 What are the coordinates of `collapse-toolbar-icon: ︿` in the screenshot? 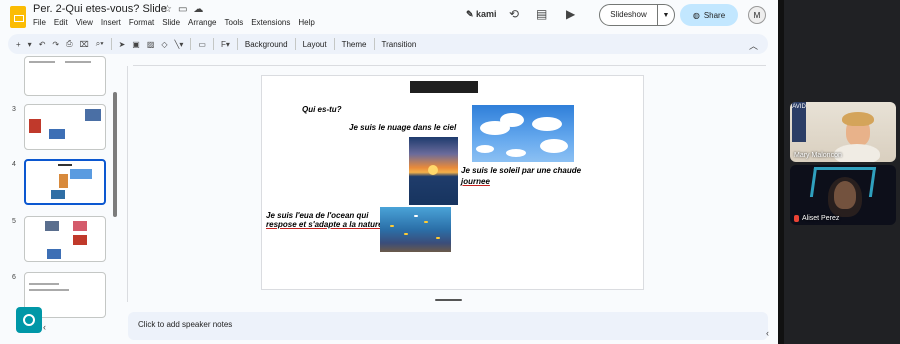 It's located at (753, 45).